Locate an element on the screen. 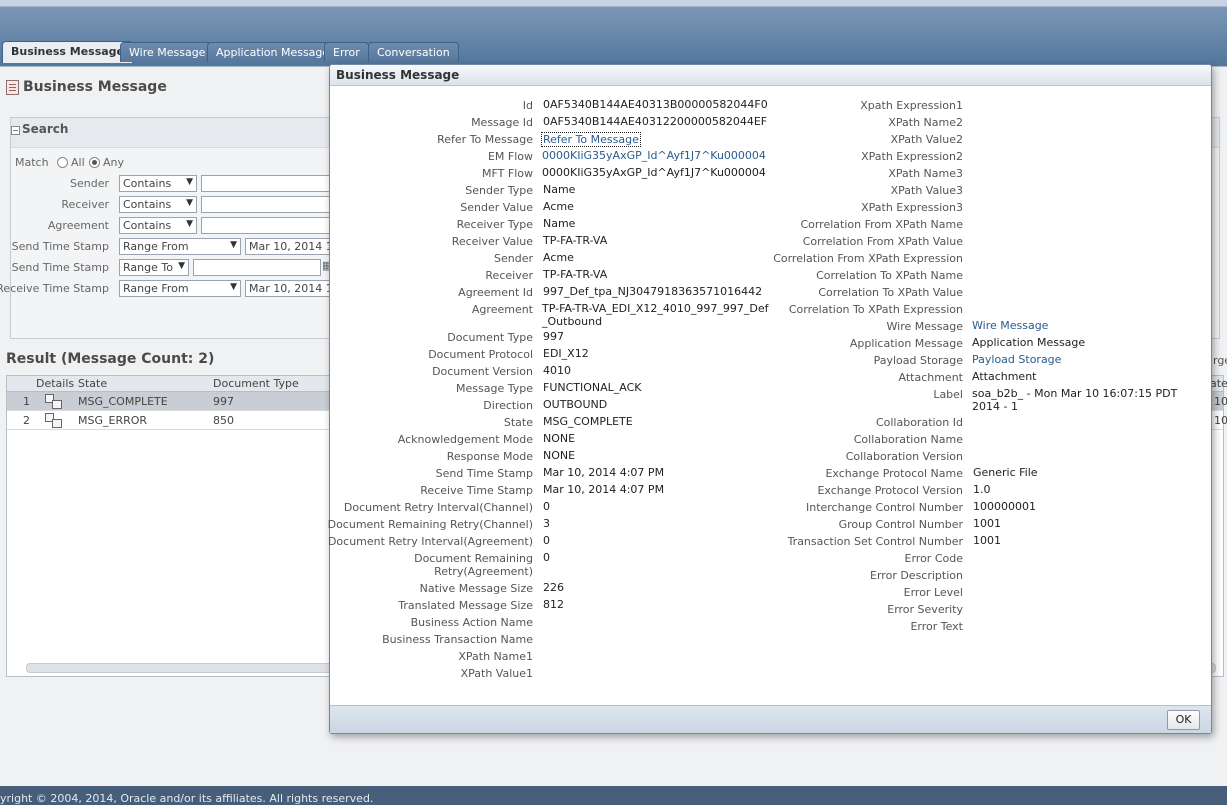  message-type-label: Message Type is located at coordinates (494, 388).